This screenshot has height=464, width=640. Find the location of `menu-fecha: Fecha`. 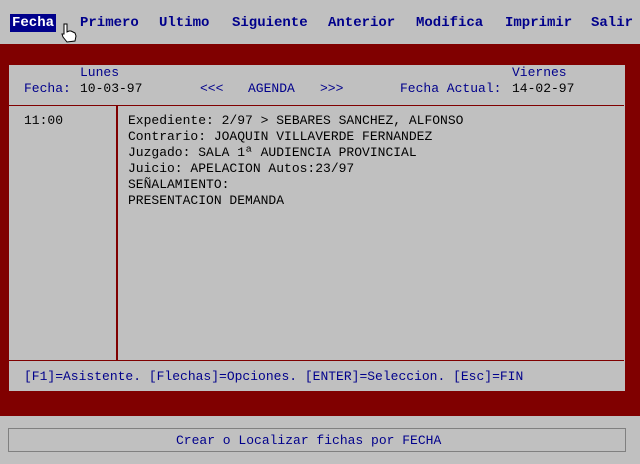

menu-fecha: Fecha is located at coordinates (33, 23).